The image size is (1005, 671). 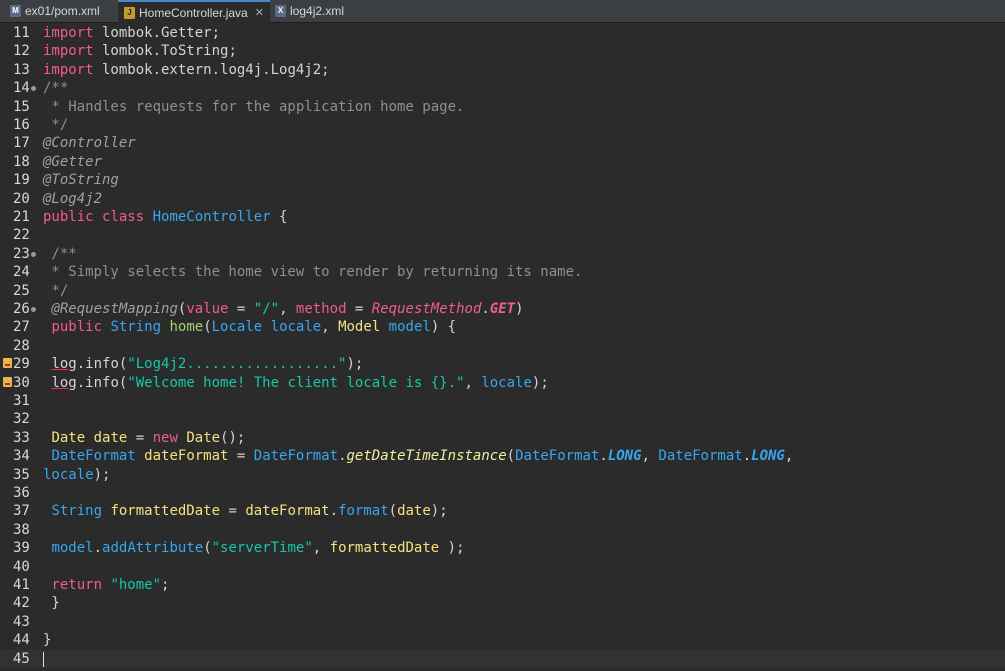 What do you see at coordinates (21, 33) in the screenshot?
I see `line-number: 11` at bounding box center [21, 33].